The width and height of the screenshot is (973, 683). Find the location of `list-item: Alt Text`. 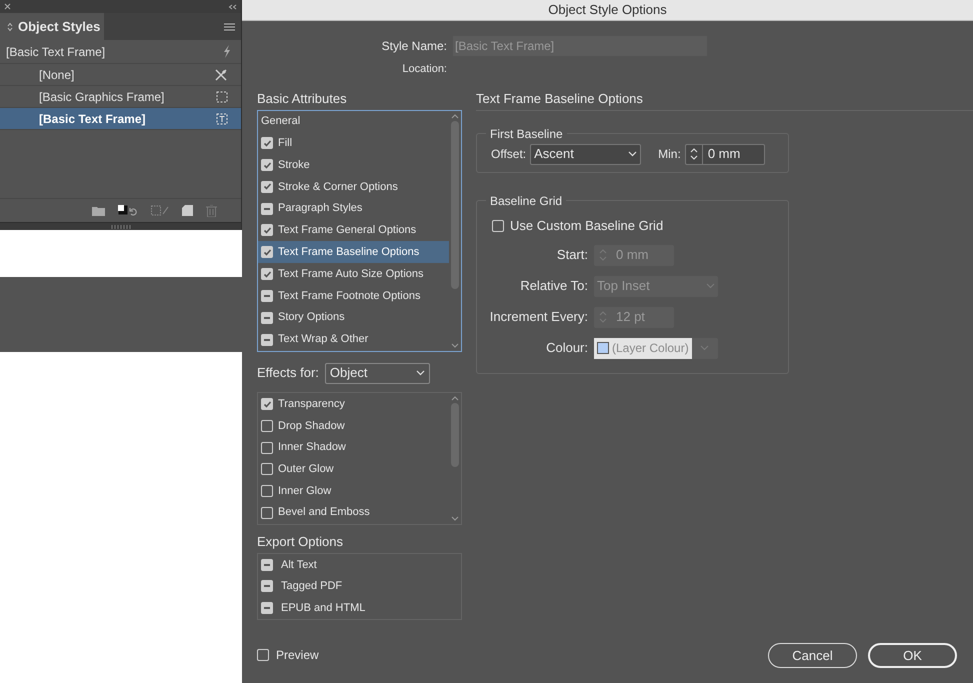

list-item: Alt Text is located at coordinates (359, 565).